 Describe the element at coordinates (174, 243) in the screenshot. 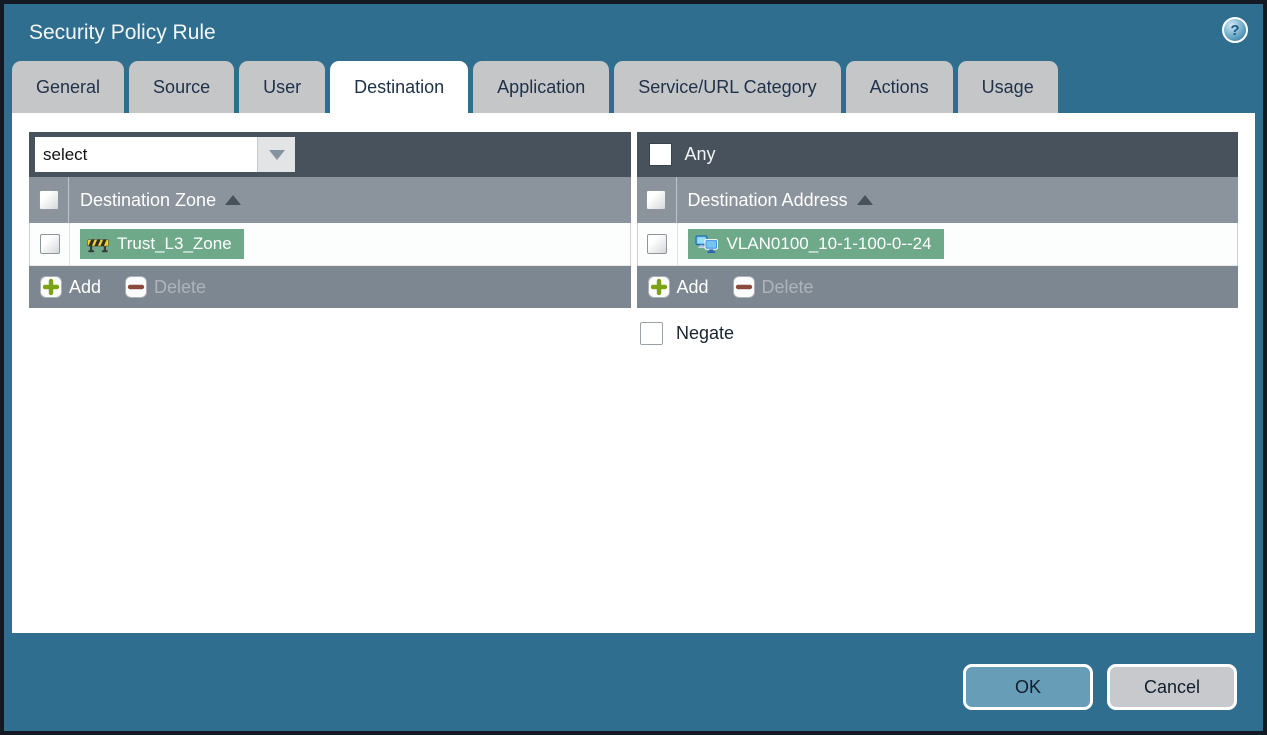

I see `zone-item-label: Trust_L3_Zone` at that location.